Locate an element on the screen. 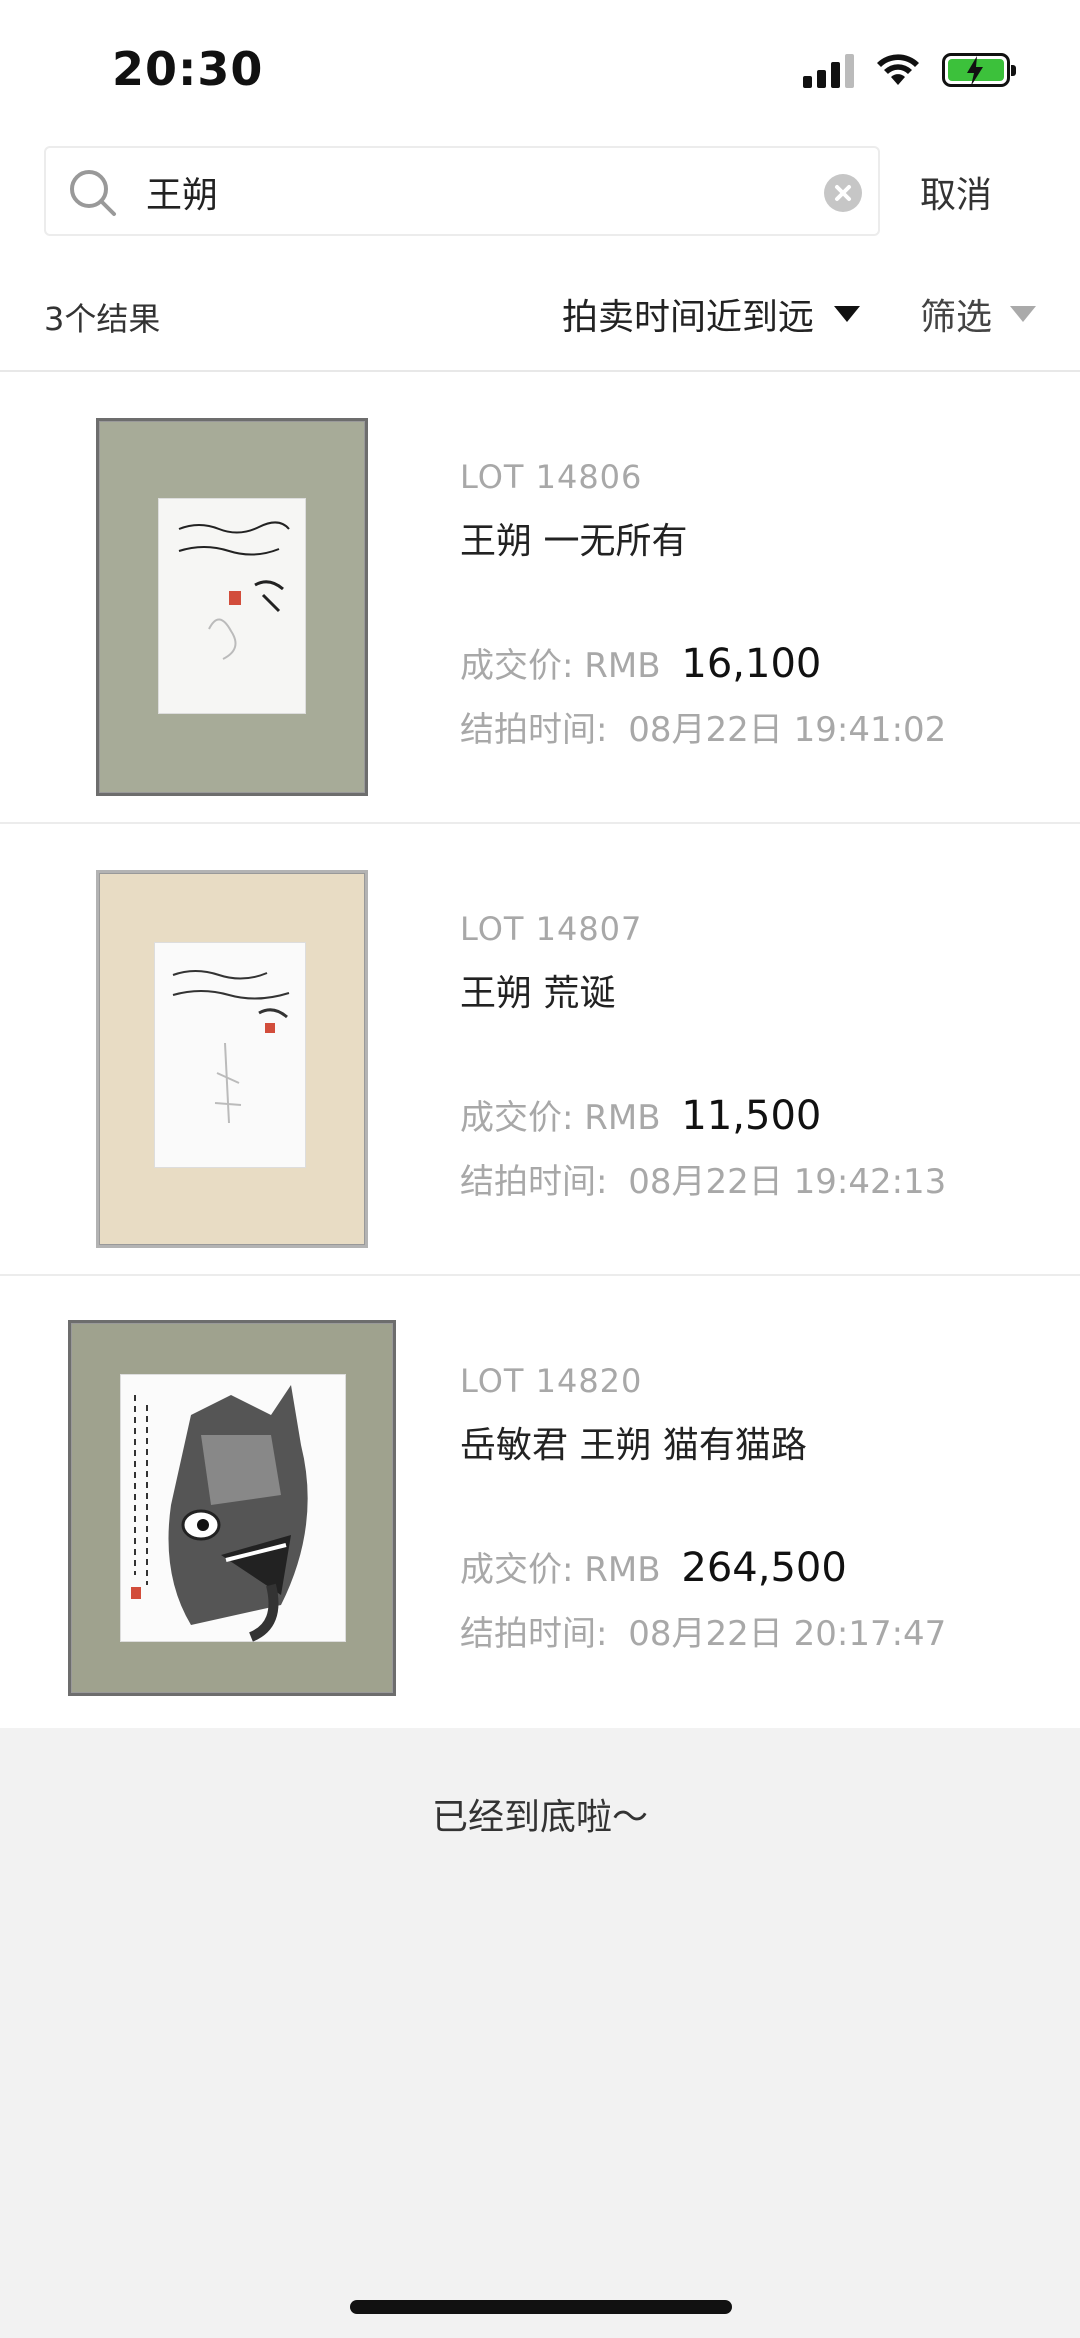 This screenshot has width=1080, height=2338. end-time-row: 结拍时间: 08月22日 20:17:47 is located at coordinates (703, 1630).